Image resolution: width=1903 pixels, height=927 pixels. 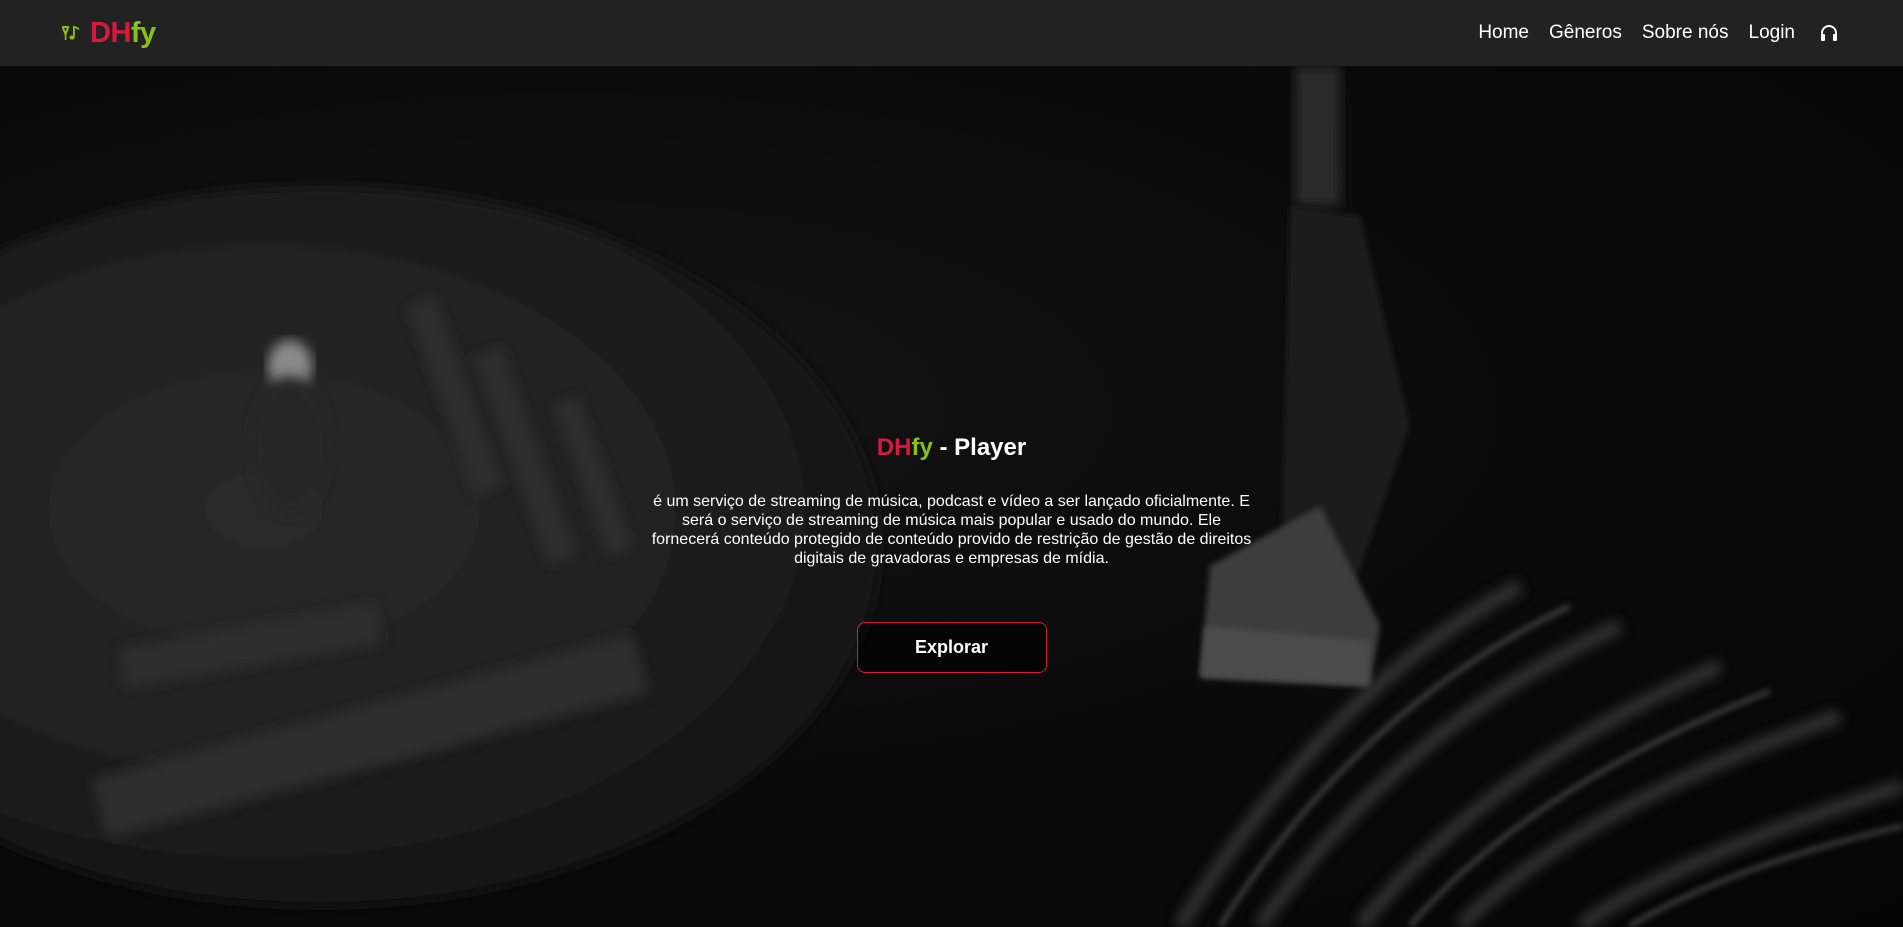 I want to click on explore-button: Explorar, so click(x=951, y=647).